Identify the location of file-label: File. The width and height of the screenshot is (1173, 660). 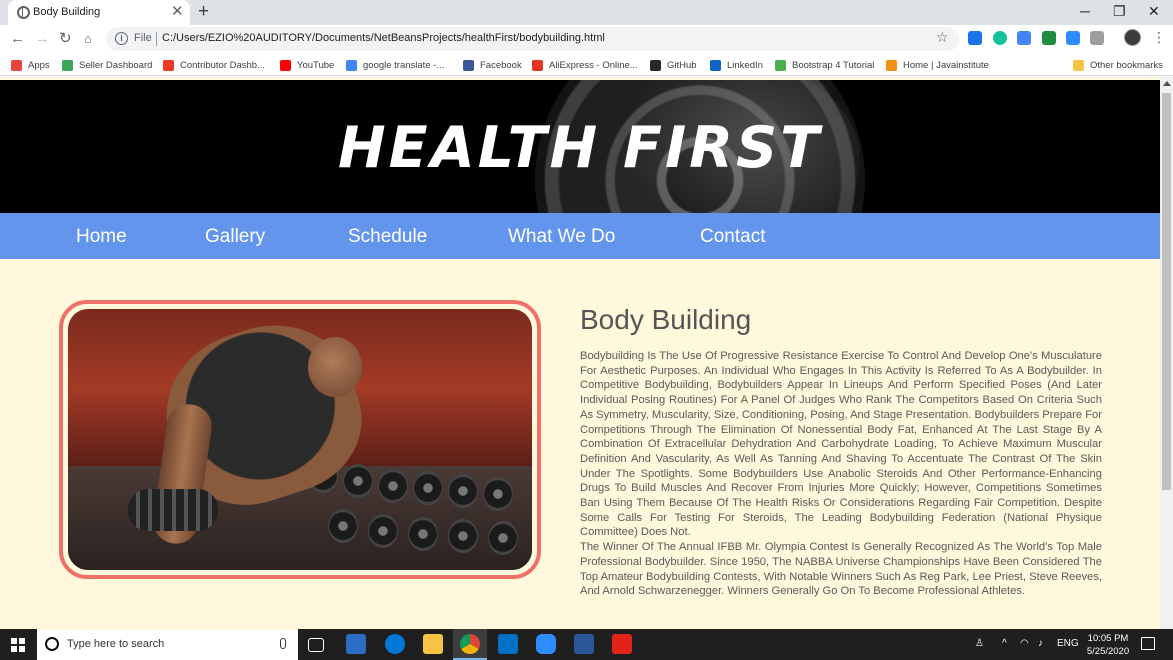
(143, 38).